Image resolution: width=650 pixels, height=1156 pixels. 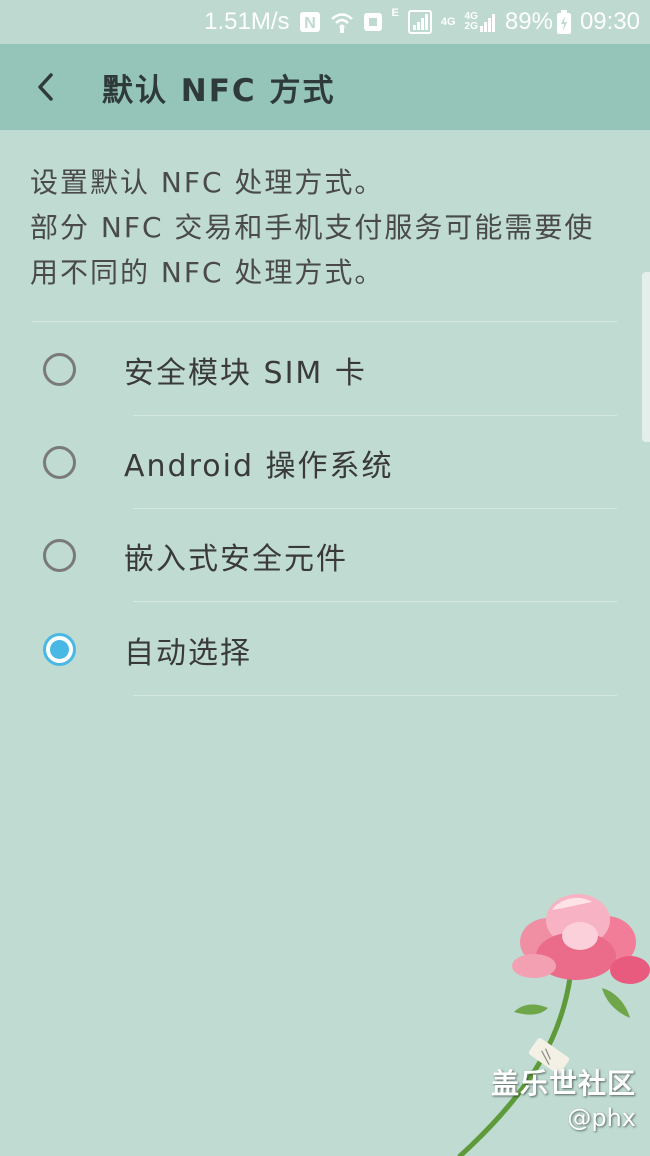 I want to click on radio-button-selected, so click(x=59, y=649).